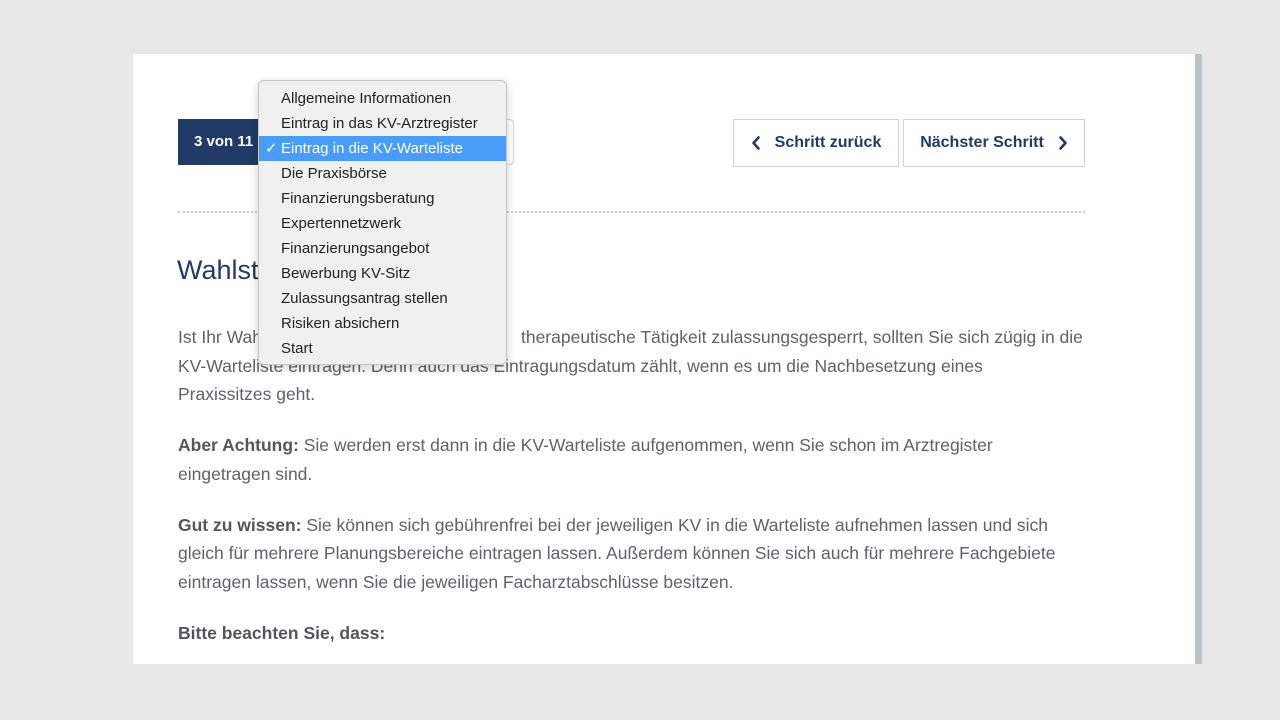 This screenshot has height=720, width=1280. What do you see at coordinates (297, 348) in the screenshot?
I see `option-label: Start` at bounding box center [297, 348].